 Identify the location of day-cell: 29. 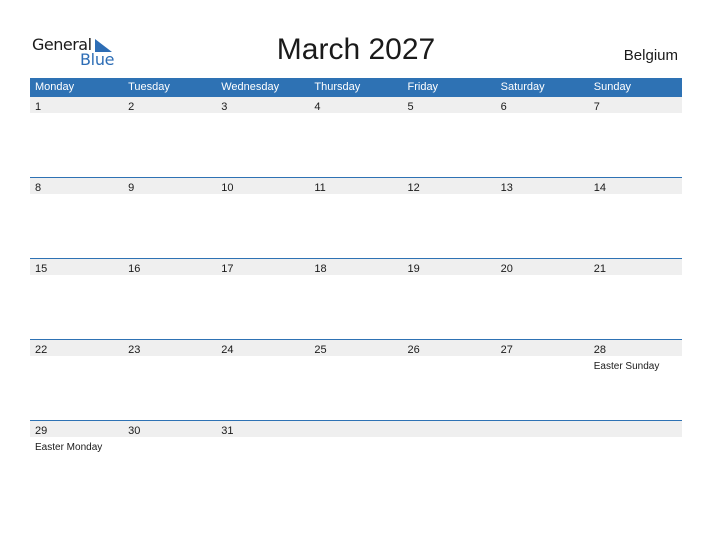
(76, 429).